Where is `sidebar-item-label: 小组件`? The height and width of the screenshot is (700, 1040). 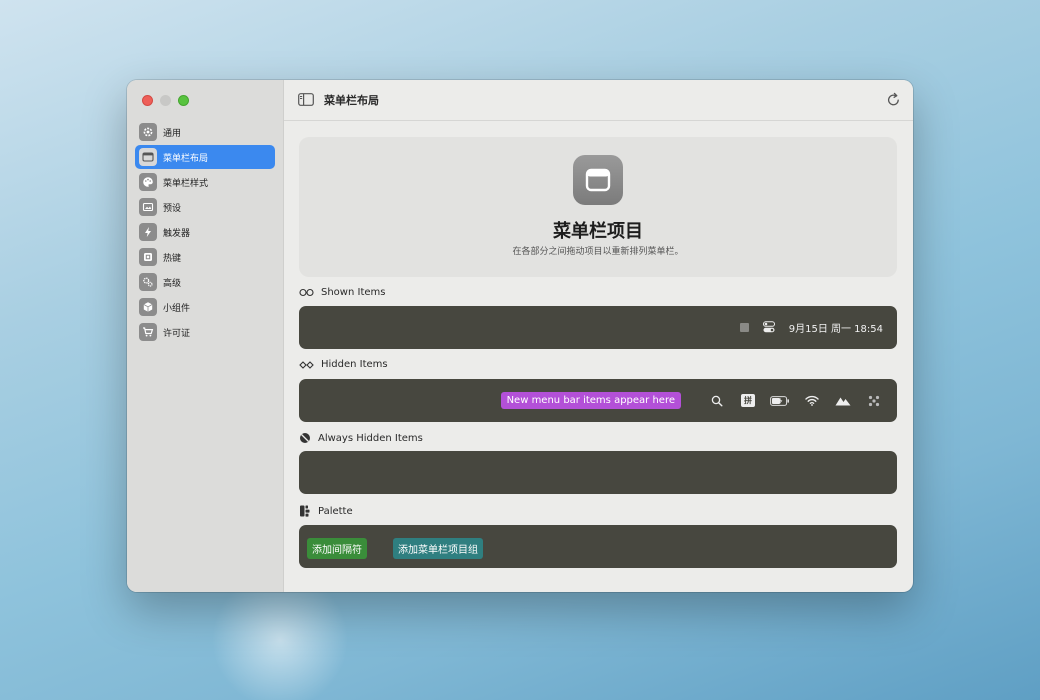 sidebar-item-label: 小组件 is located at coordinates (177, 308).